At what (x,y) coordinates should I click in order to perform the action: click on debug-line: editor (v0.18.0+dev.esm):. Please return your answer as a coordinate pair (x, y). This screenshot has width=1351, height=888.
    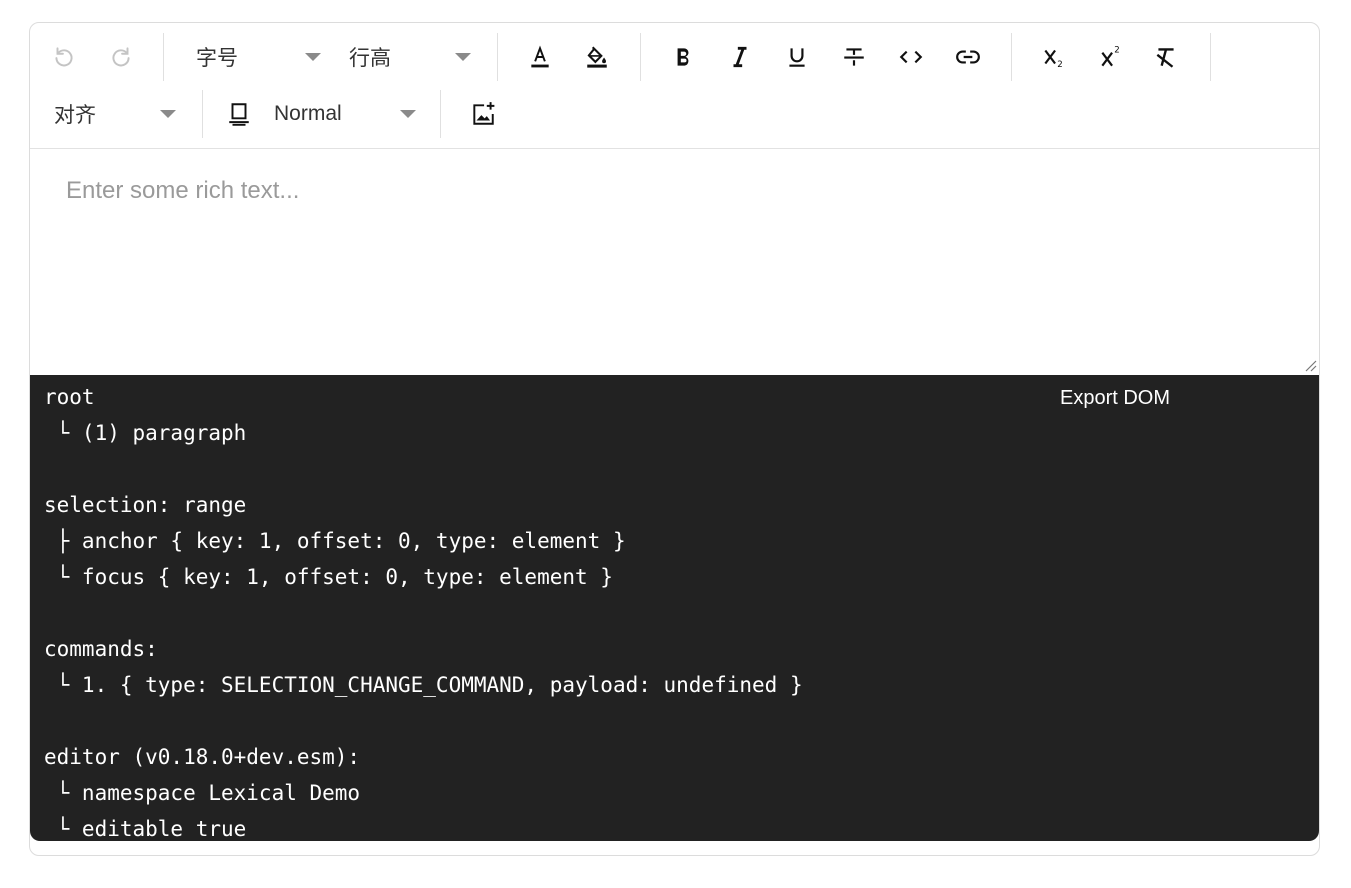
    Looking at the image, I should click on (202, 757).